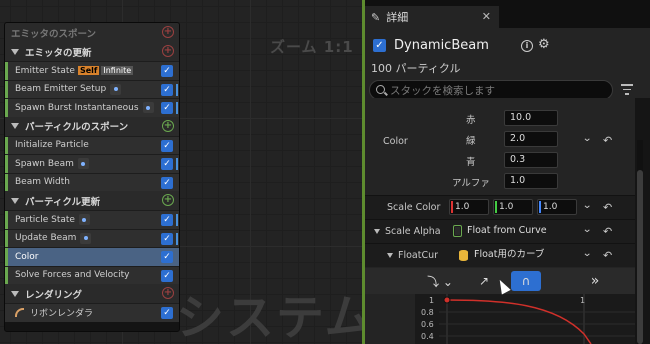 This screenshot has height=344, width=650. I want to click on module-label: Update Beam, so click(46, 238).